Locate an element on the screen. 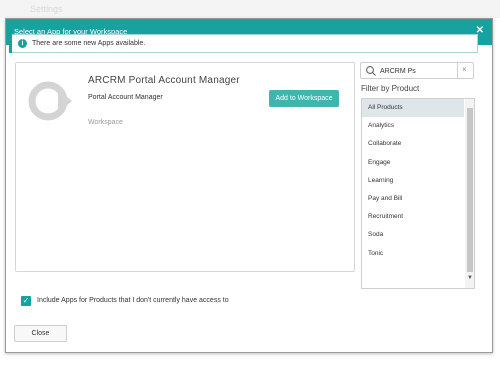  filter-heading: Filter by Product is located at coordinates (390, 88).